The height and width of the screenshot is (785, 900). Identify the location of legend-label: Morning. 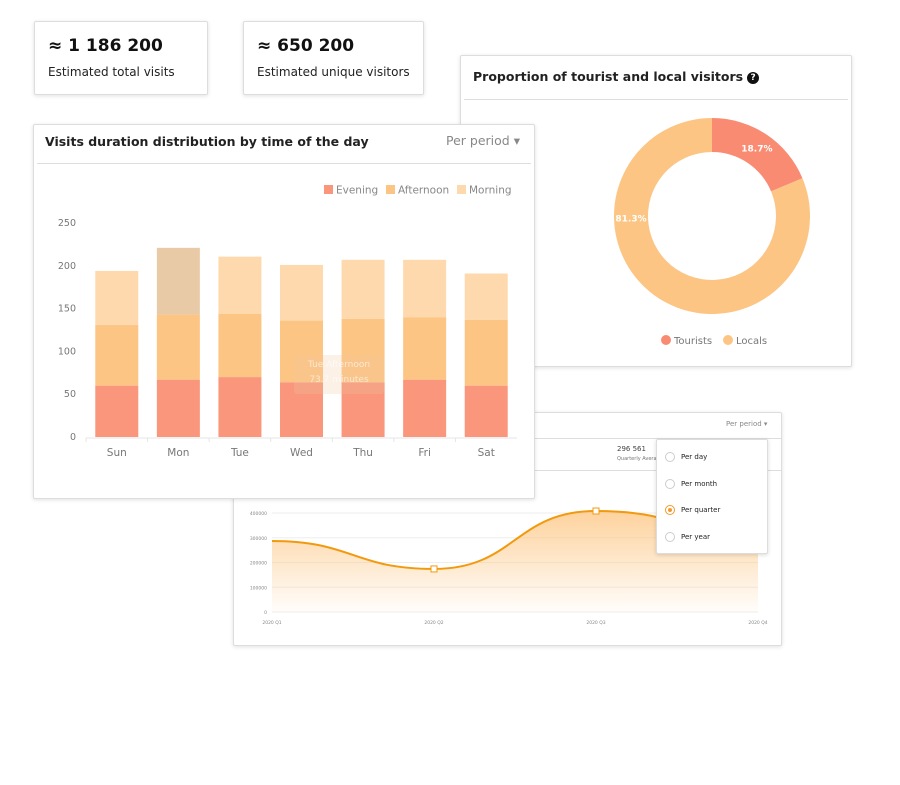
(490, 191).